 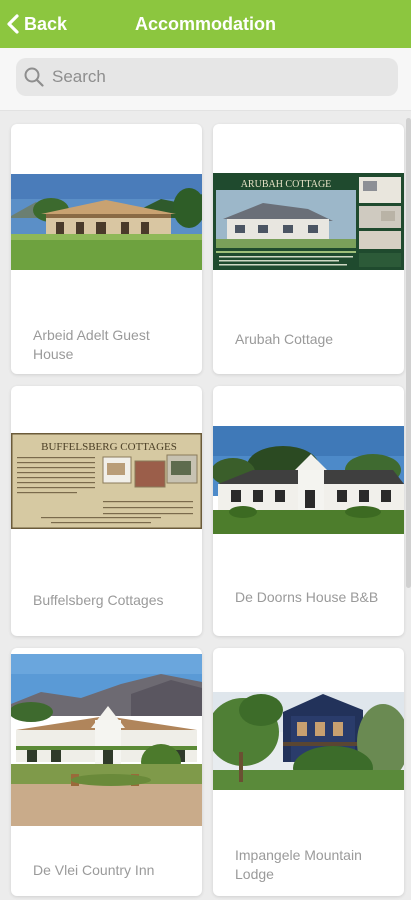 I want to click on accommodation-image: ARUBAH COTTAGE, so click(x=308, y=221).